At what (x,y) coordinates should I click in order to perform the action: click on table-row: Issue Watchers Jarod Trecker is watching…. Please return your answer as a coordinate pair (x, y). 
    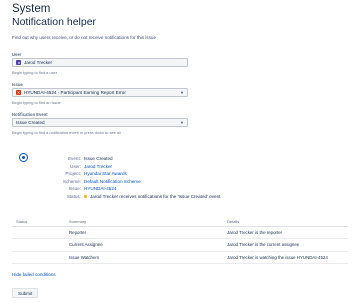
    Looking at the image, I should click on (180, 257).